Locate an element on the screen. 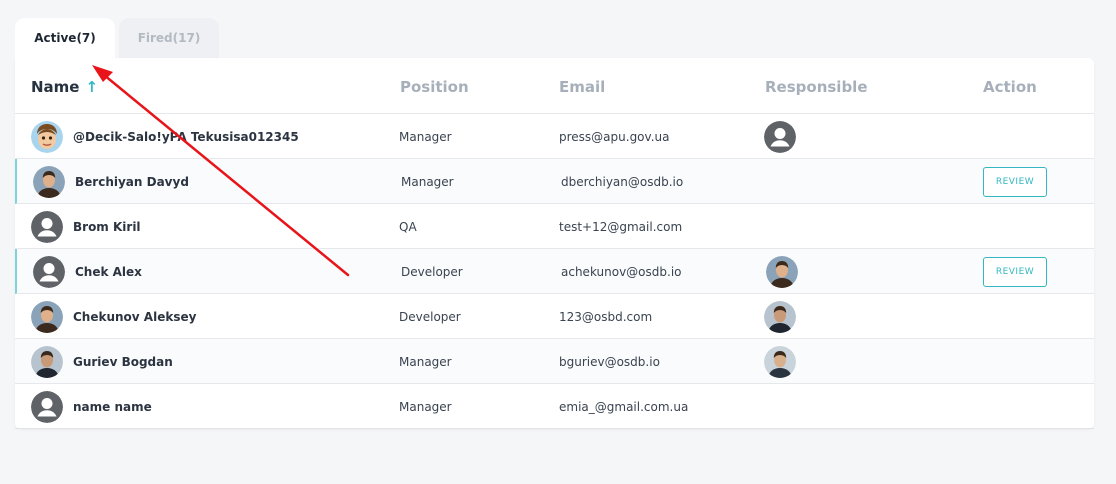 The width and height of the screenshot is (1116, 484). employee-name-cell: @Decik-Salo!yPA Tekusisa012345 is located at coordinates (165, 136).